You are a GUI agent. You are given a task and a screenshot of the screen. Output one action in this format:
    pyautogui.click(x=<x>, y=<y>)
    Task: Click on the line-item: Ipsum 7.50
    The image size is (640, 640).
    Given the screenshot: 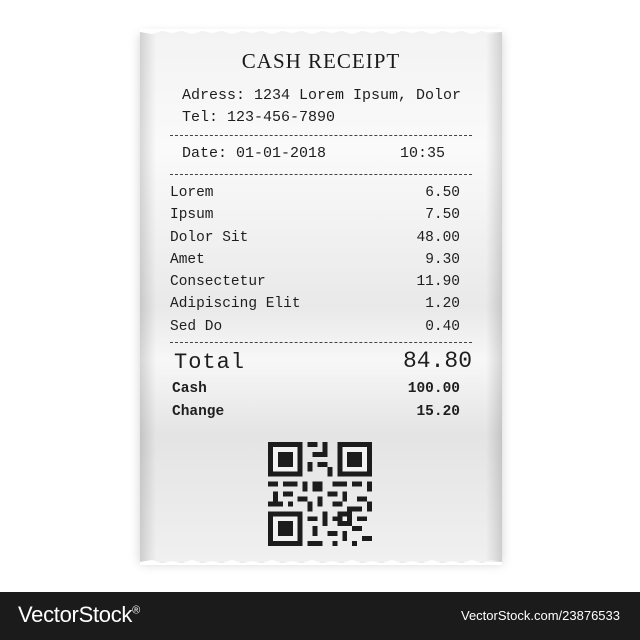 What is the action you would take?
    pyautogui.click(x=315, y=218)
    